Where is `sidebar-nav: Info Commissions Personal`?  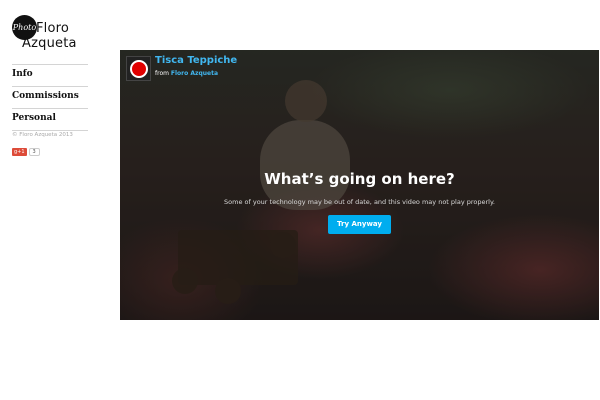 sidebar-nav: Info Commissions Personal is located at coordinates (50, 97).